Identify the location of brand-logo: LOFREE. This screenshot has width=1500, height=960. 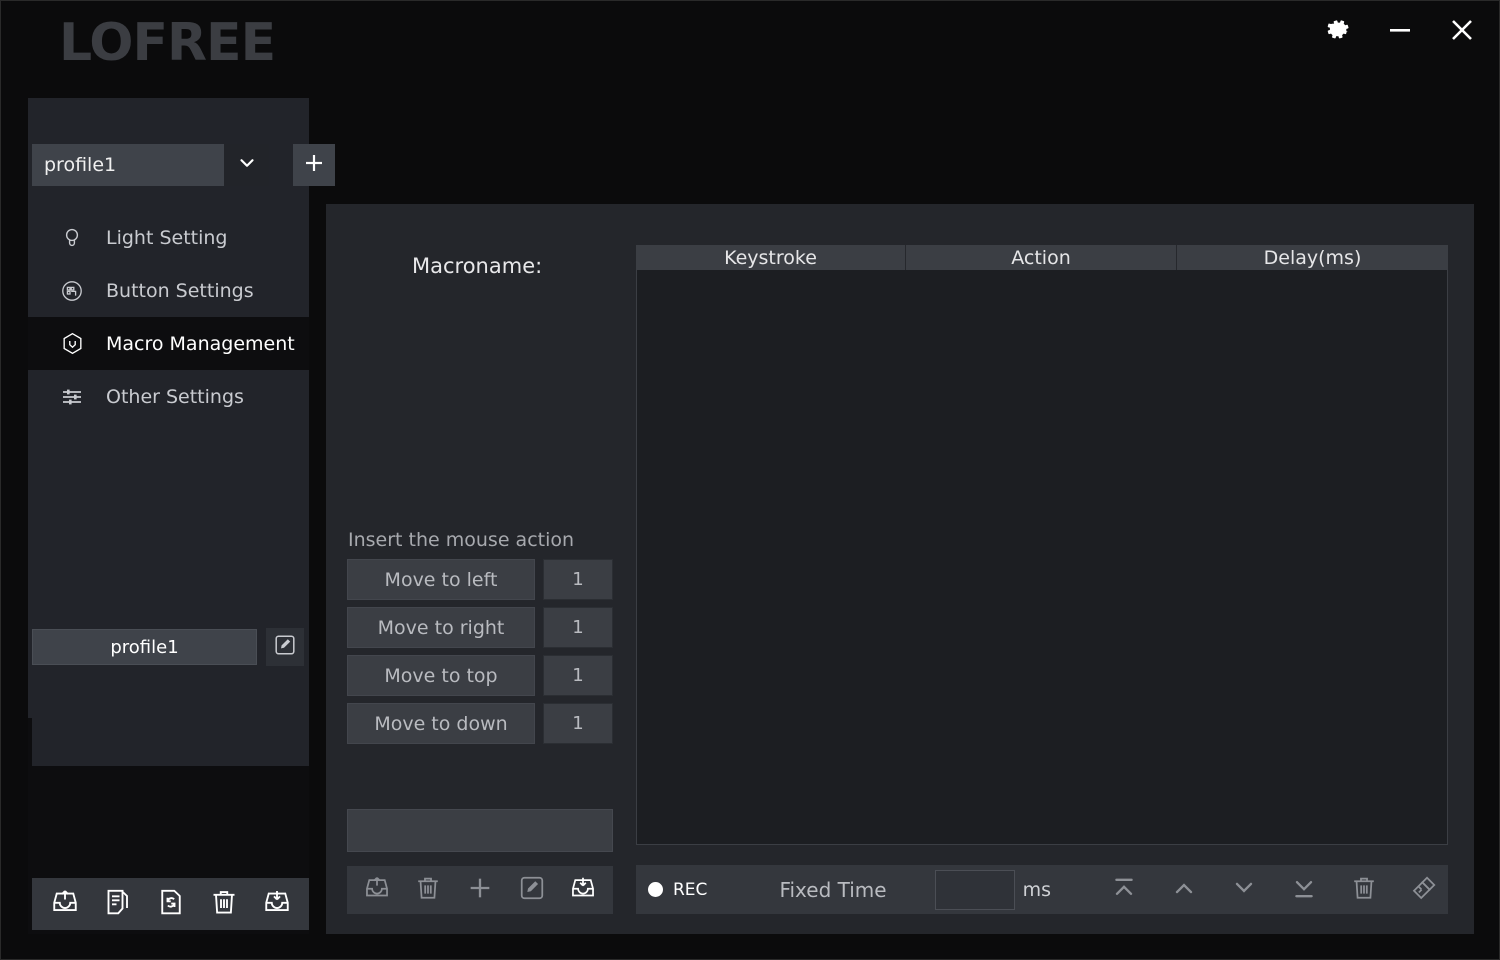
(167, 43).